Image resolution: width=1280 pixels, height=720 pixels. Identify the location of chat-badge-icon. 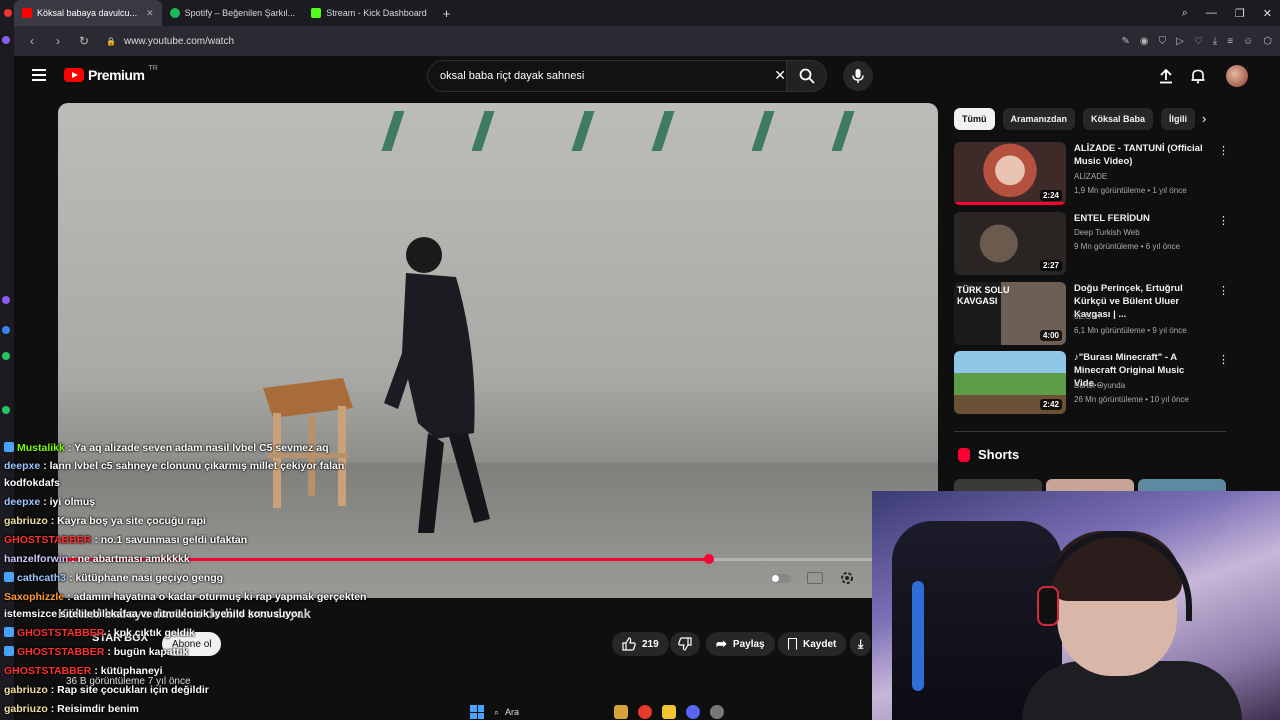
(9, 447).